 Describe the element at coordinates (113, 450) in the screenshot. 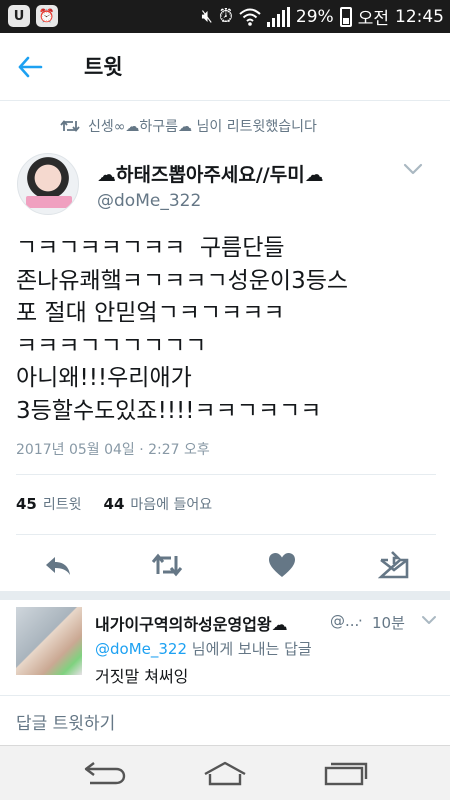

I see `tweet-timestamp: 2017년 05월 04일 · 2:27 오후` at that location.